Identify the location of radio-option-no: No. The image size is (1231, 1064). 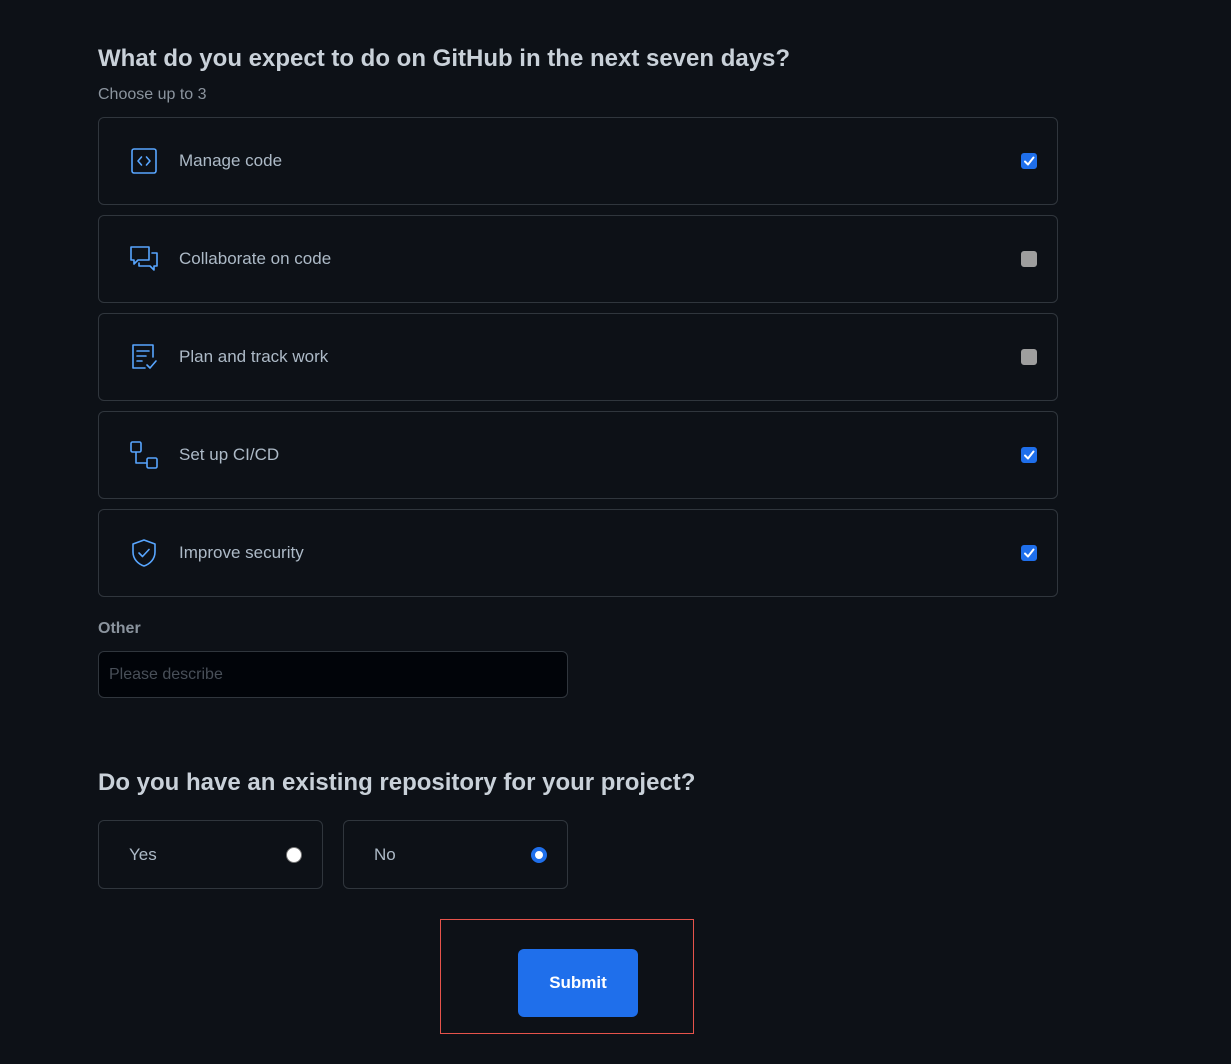
(455, 854).